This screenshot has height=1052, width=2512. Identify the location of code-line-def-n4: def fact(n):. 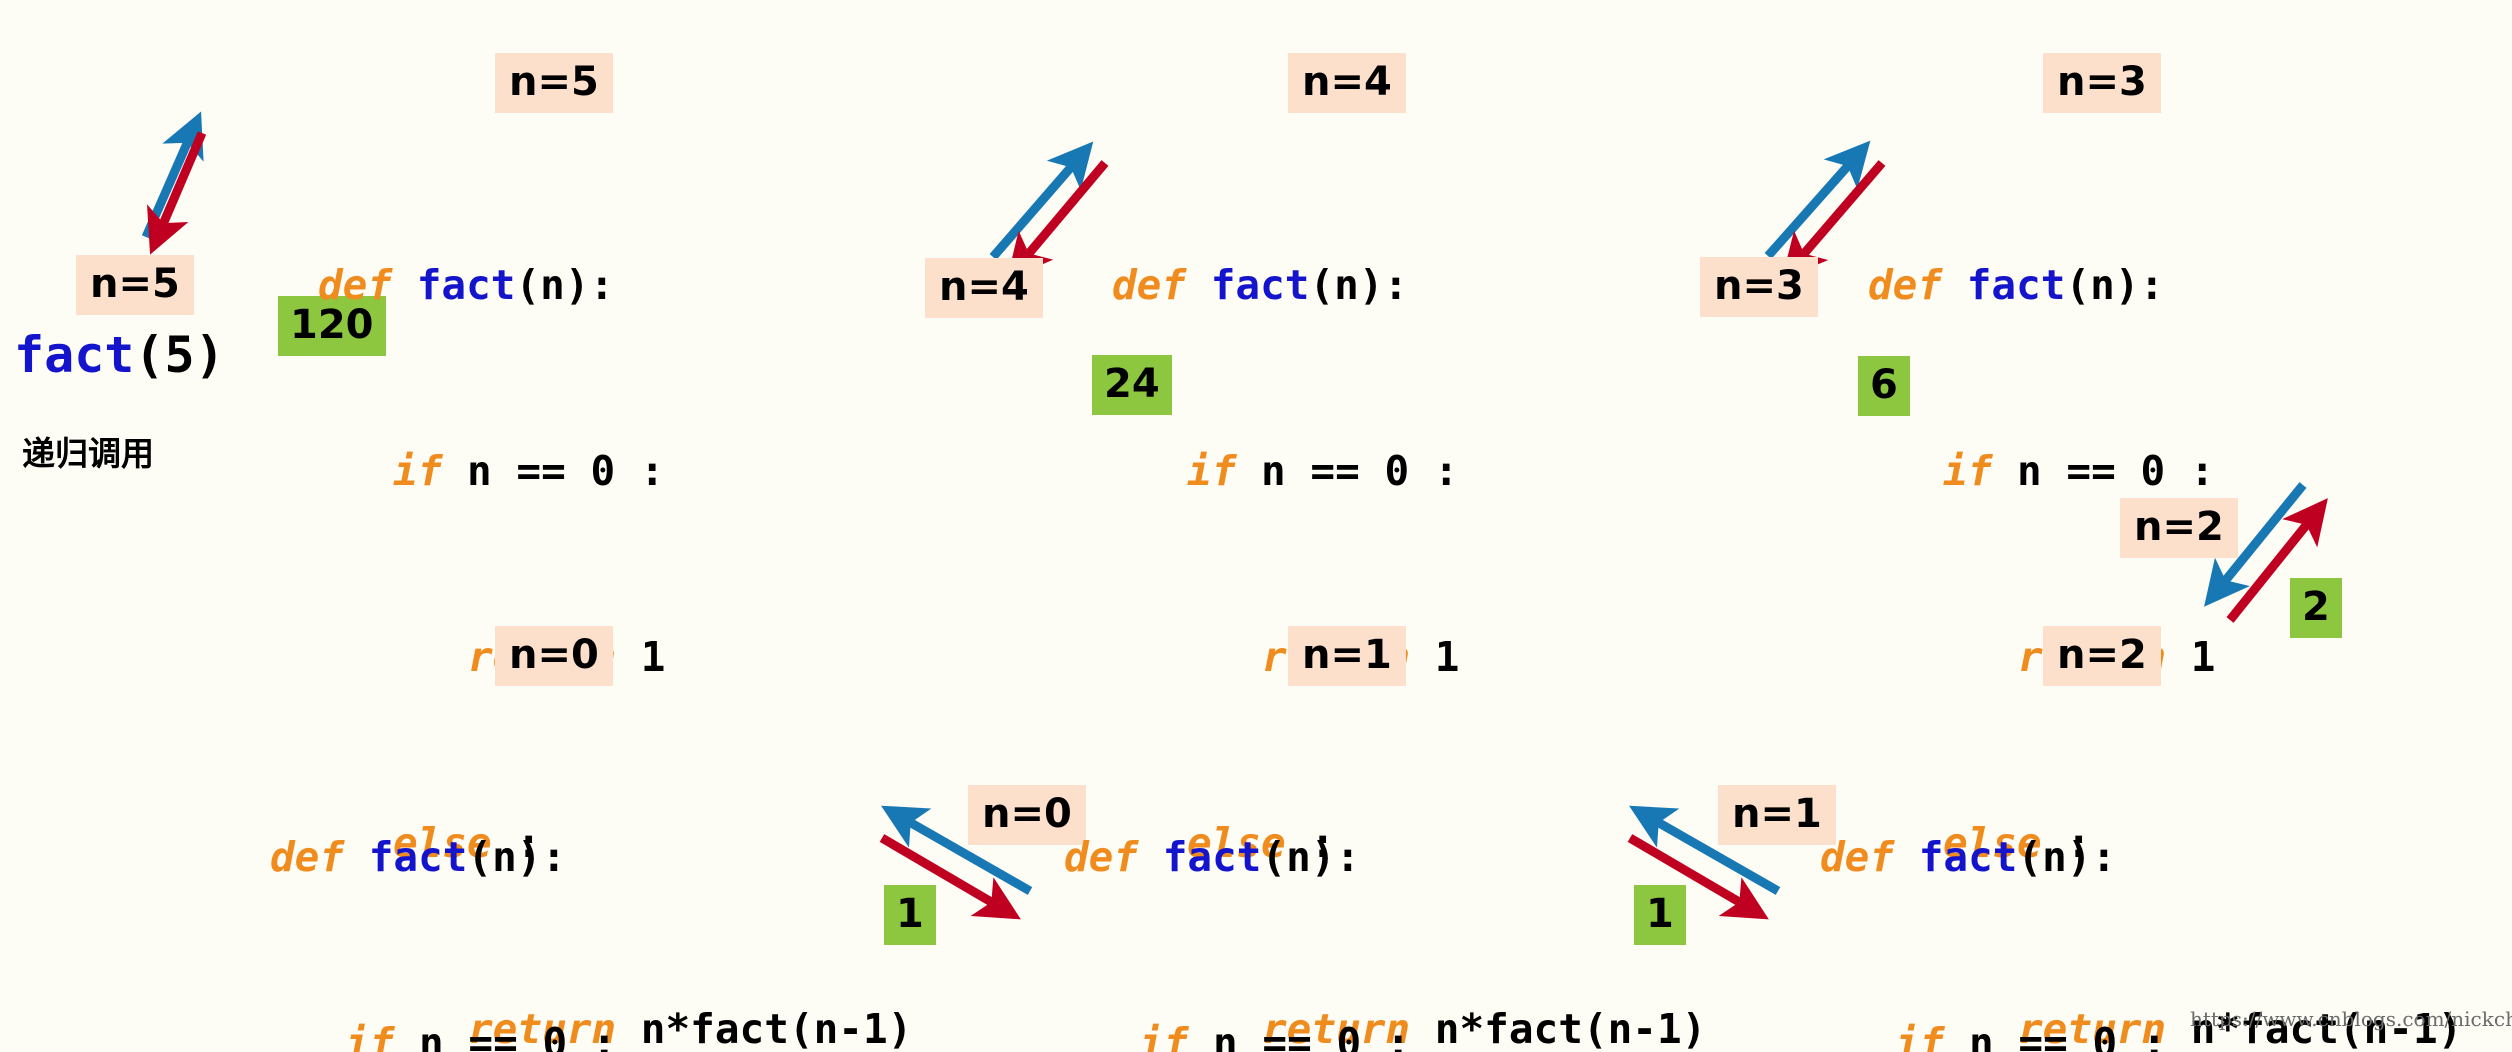
(1409, 285).